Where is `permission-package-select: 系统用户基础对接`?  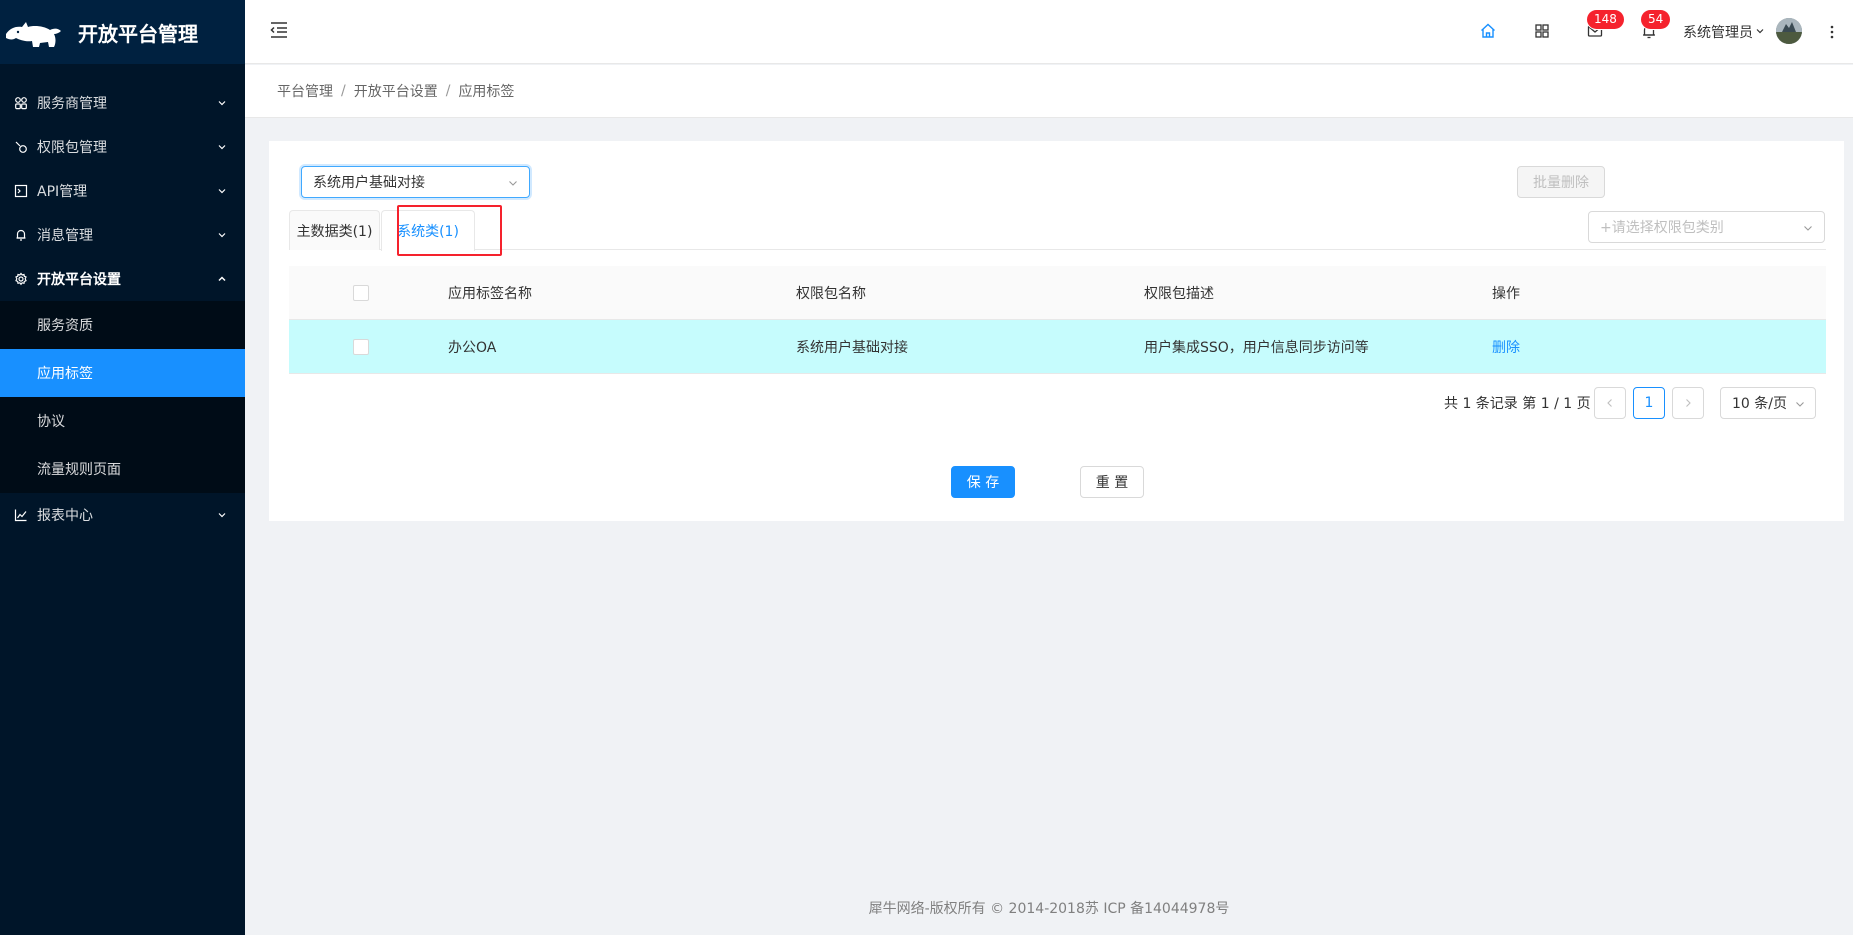
permission-package-select: 系统用户基础对接 is located at coordinates (415, 182).